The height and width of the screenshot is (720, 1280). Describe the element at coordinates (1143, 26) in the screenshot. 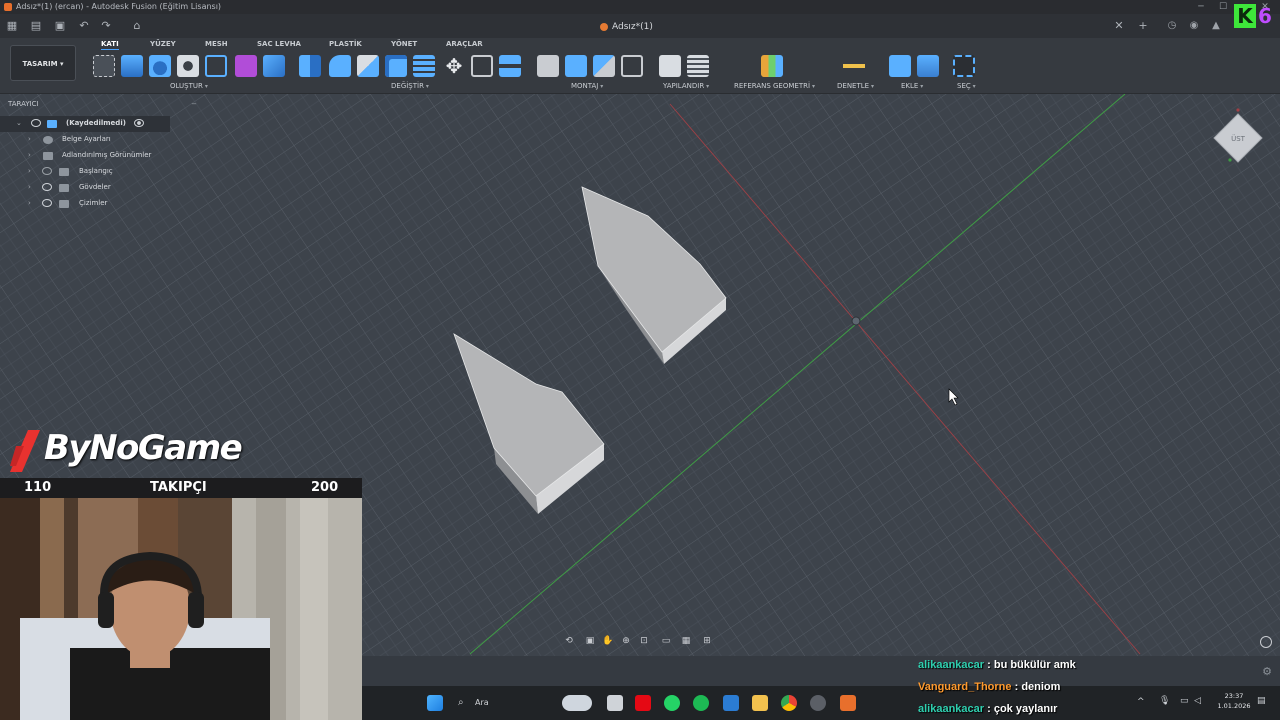

I see `new-tab-icon: +` at that location.